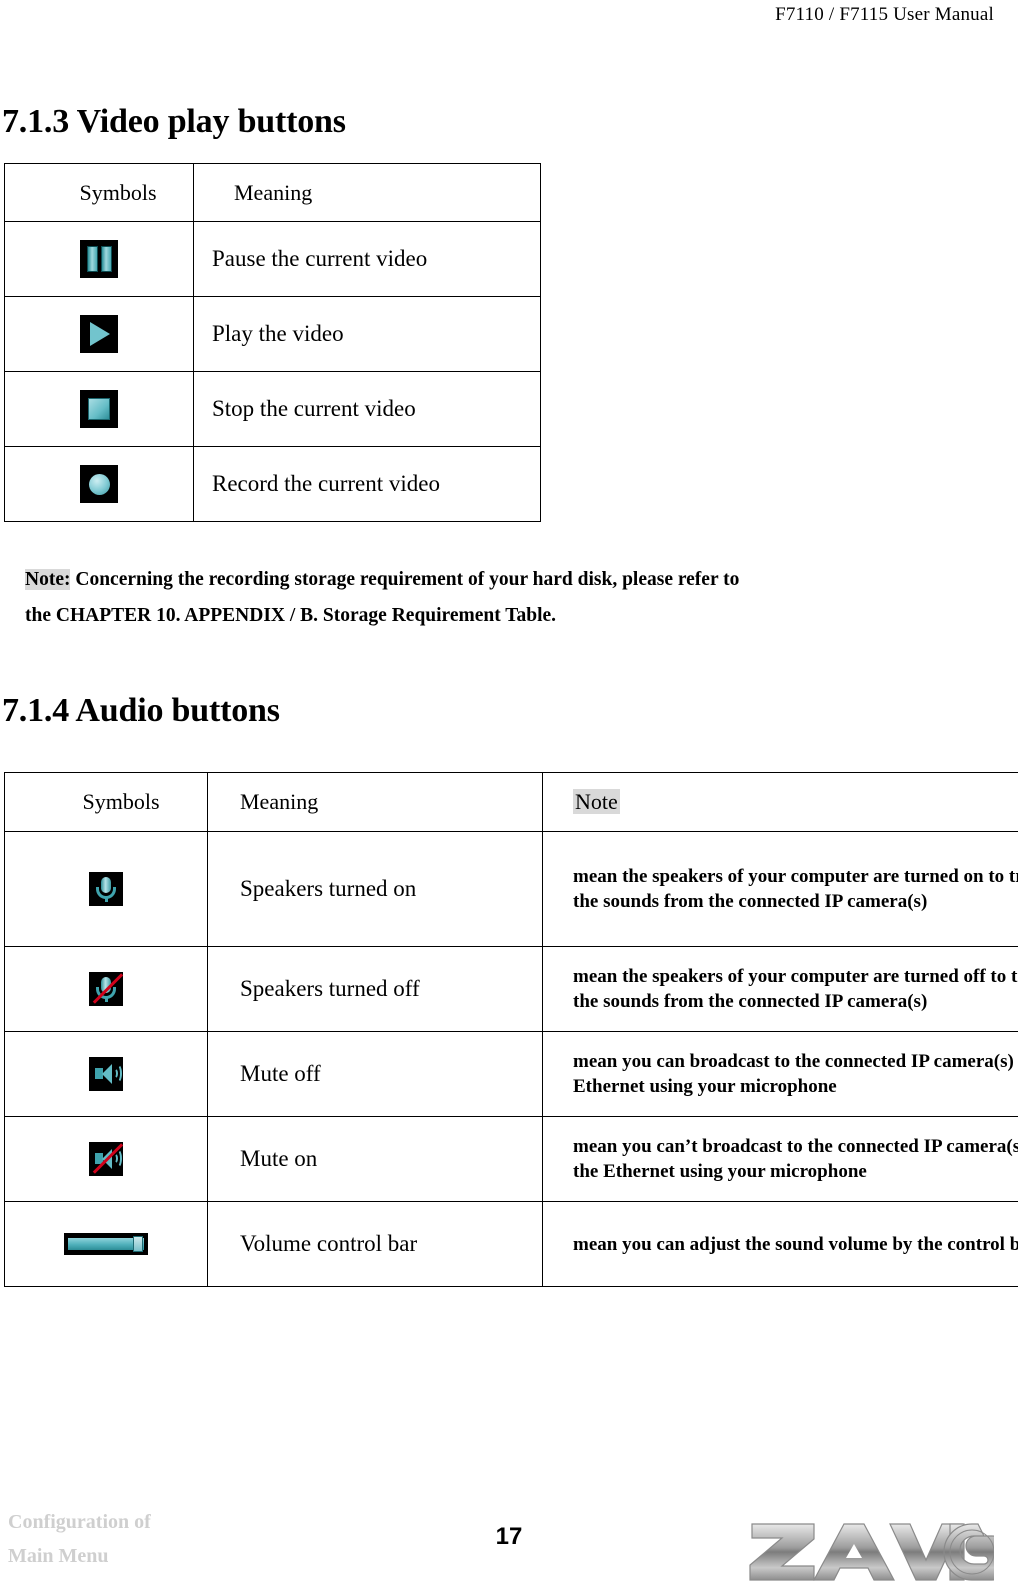 This screenshot has width=1018, height=1595. I want to click on meaning-cell: Pause the current video, so click(367, 259).